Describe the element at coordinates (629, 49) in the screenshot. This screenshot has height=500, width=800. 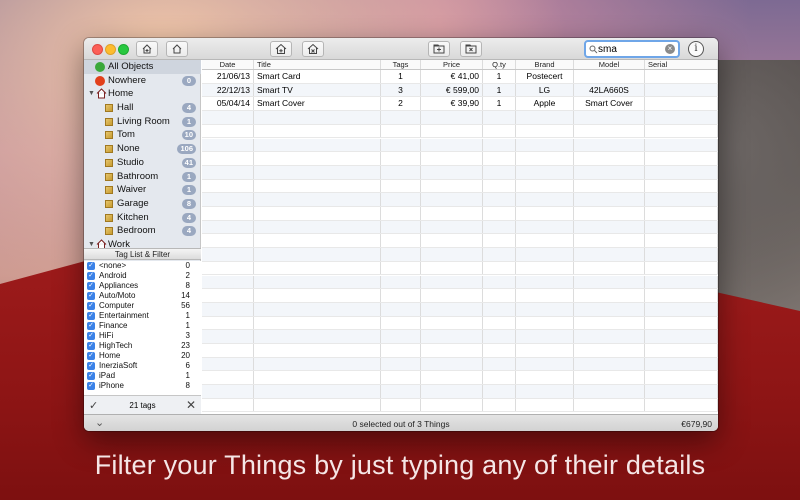
I see `search-input` at that location.